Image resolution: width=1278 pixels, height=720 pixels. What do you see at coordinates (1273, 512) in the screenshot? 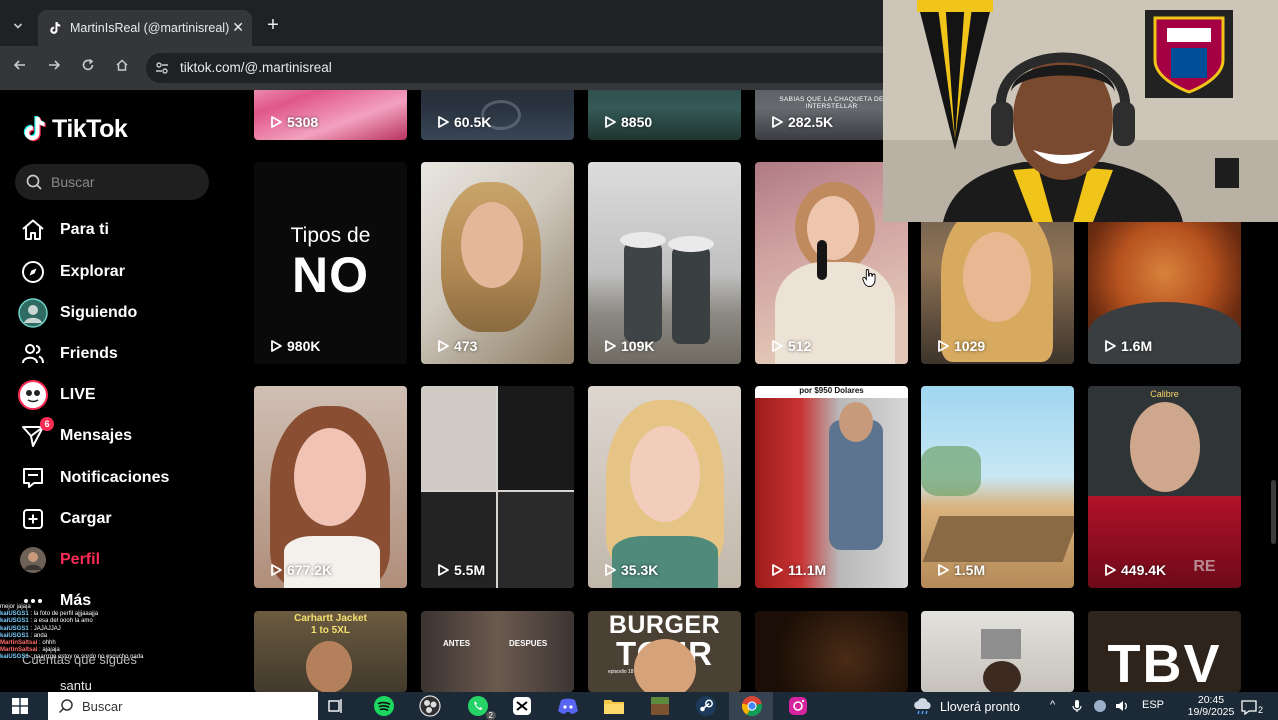
I see `page-scrollbar` at bounding box center [1273, 512].